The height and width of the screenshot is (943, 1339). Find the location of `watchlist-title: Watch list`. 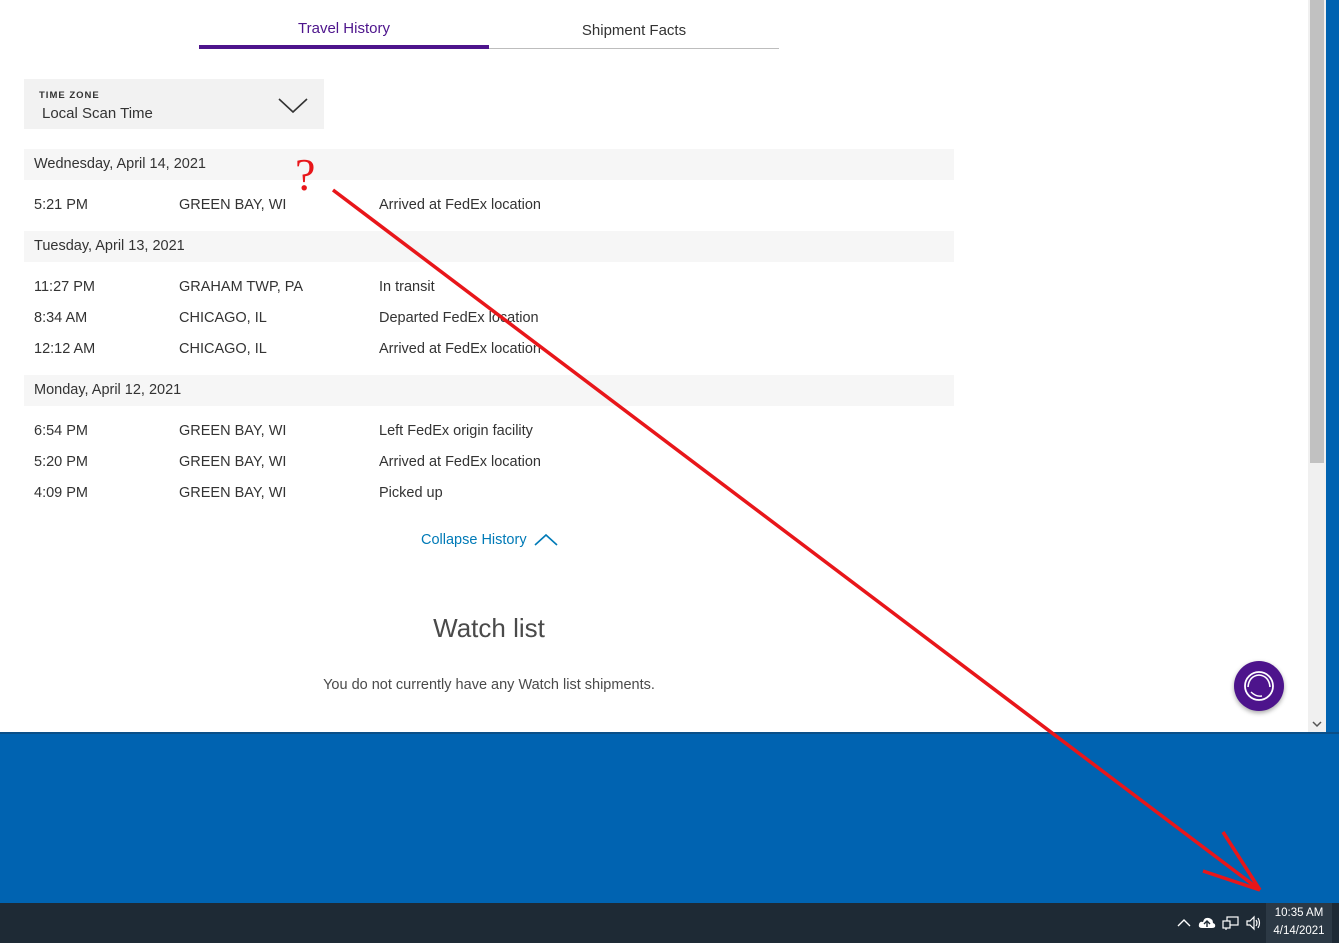

watchlist-title: Watch list is located at coordinates (489, 628).